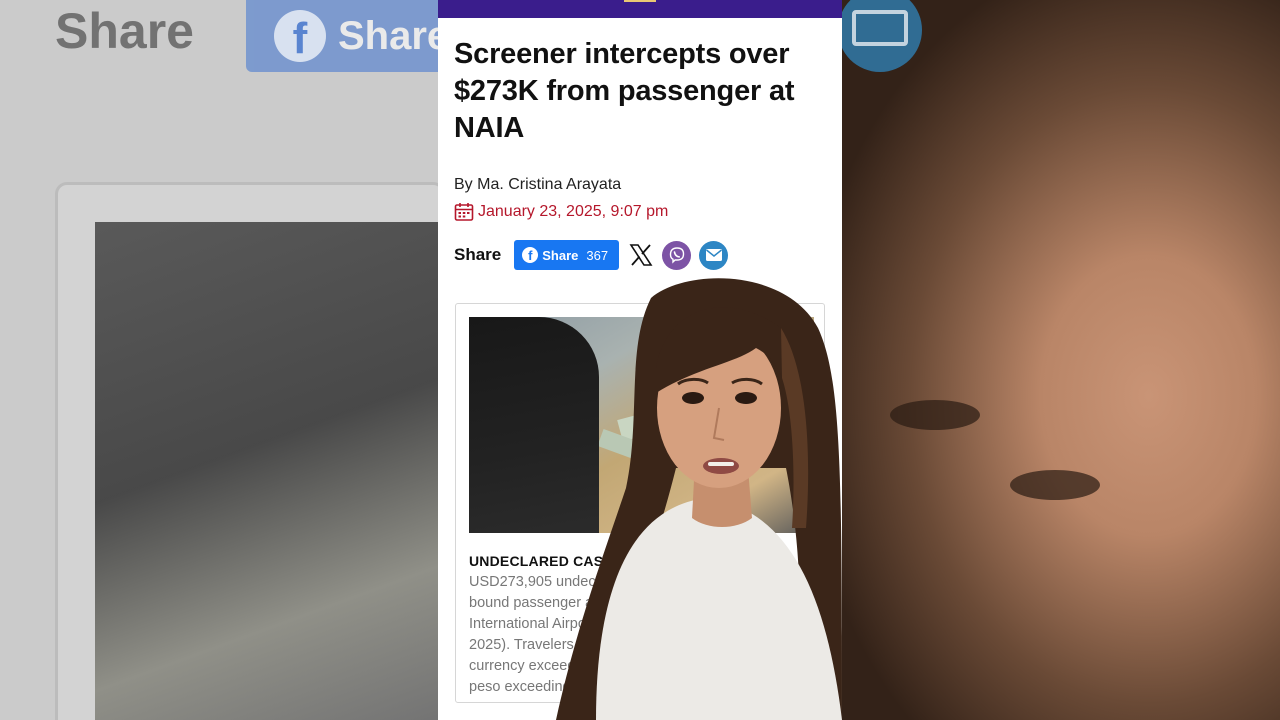 The height and width of the screenshot is (720, 1280). Describe the element at coordinates (124, 31) in the screenshot. I see `background-share-text: Share` at that location.